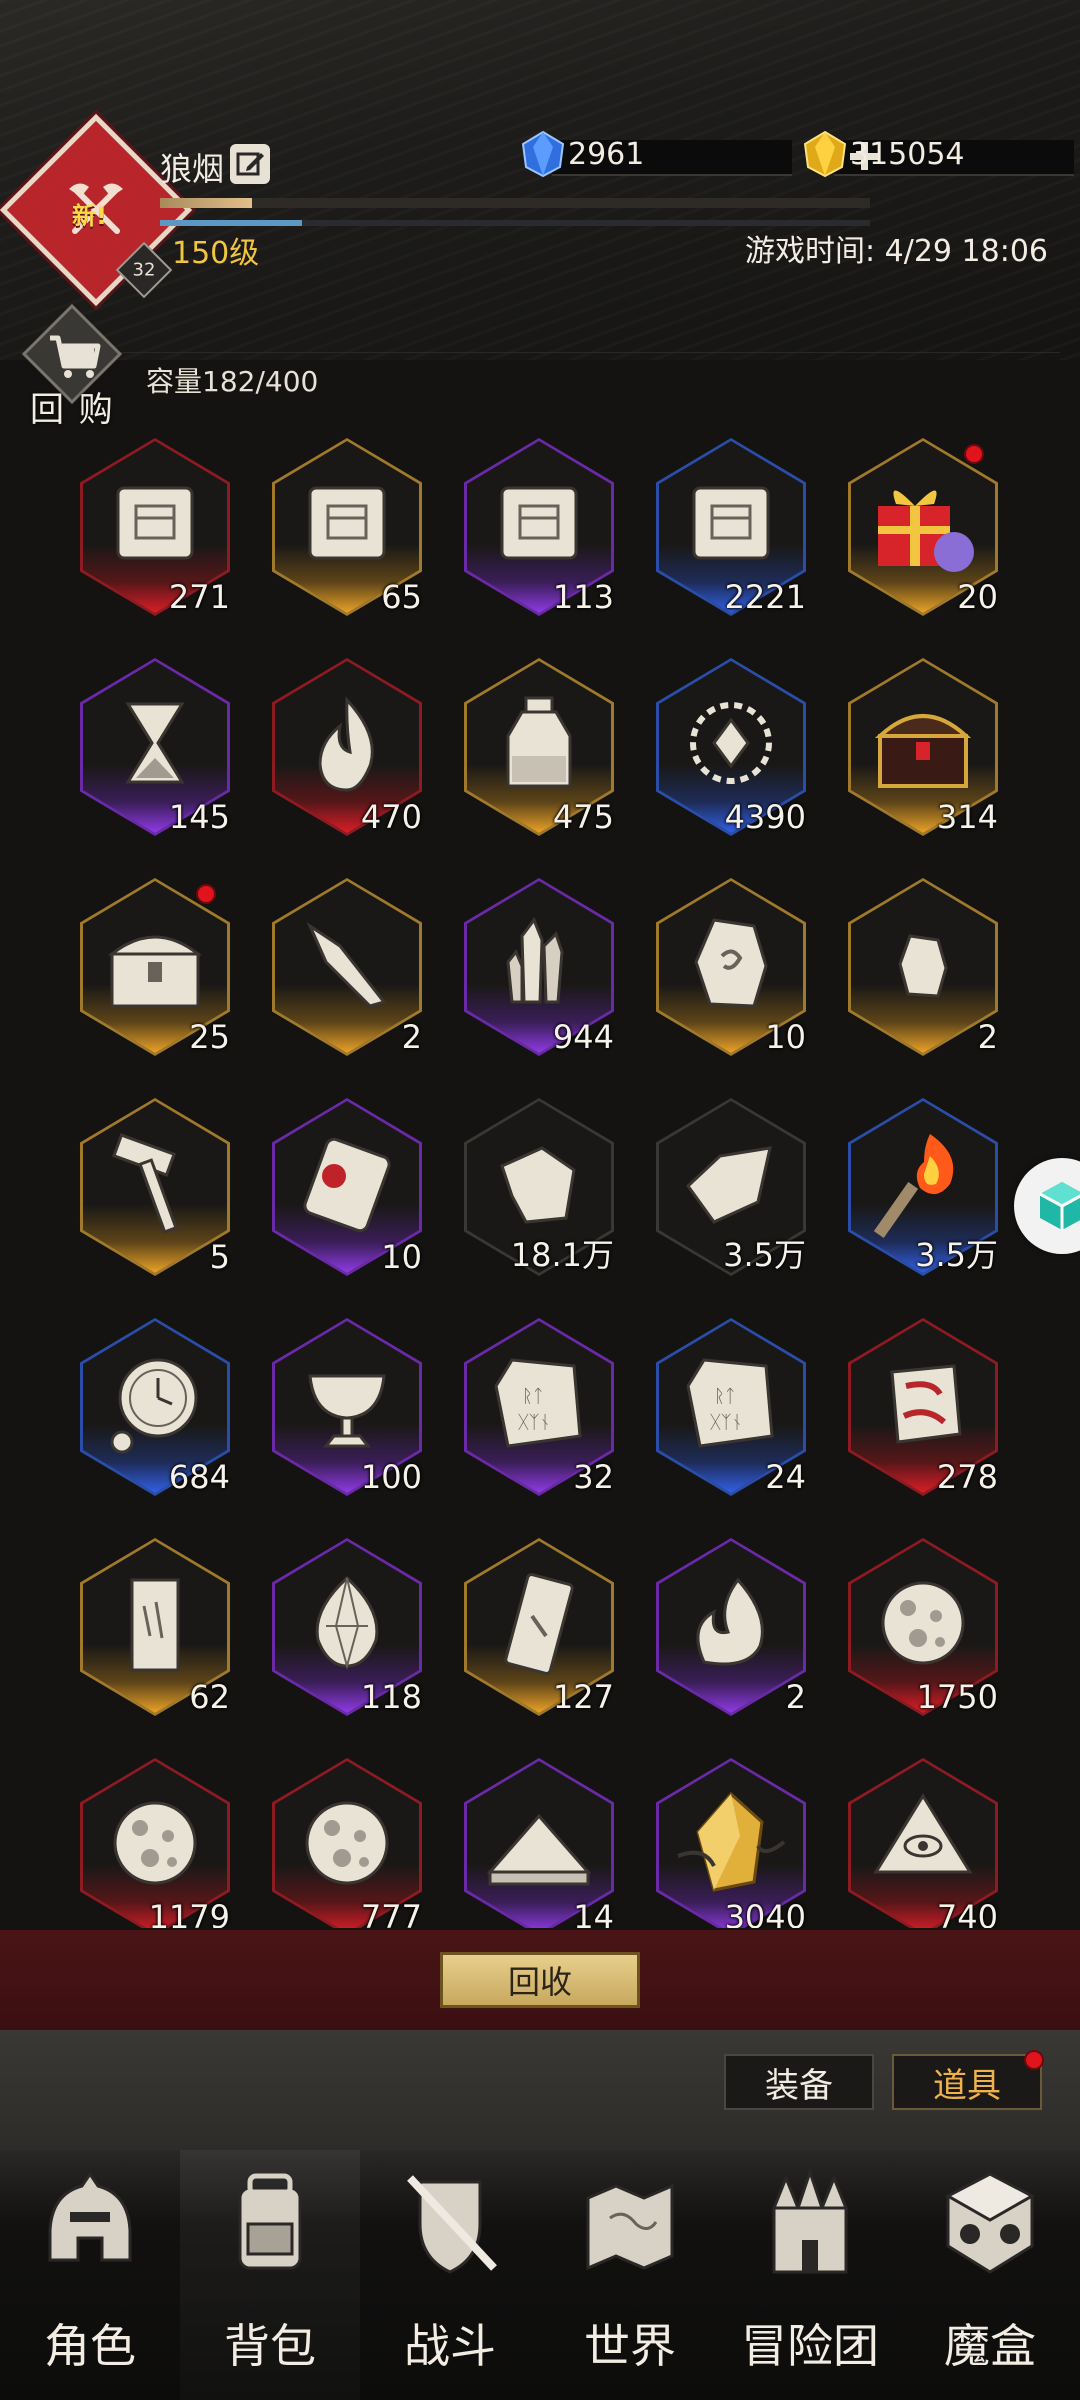 The width and height of the screenshot is (1080, 2400). What do you see at coordinates (967, 1477) in the screenshot?
I see `item-count: 278` at bounding box center [967, 1477].